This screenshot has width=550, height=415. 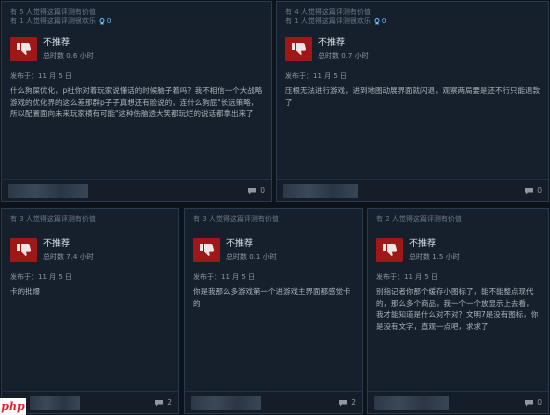 I want to click on helpful-count: 有 2 人觉得这篇评测有价值, so click(x=419, y=219).